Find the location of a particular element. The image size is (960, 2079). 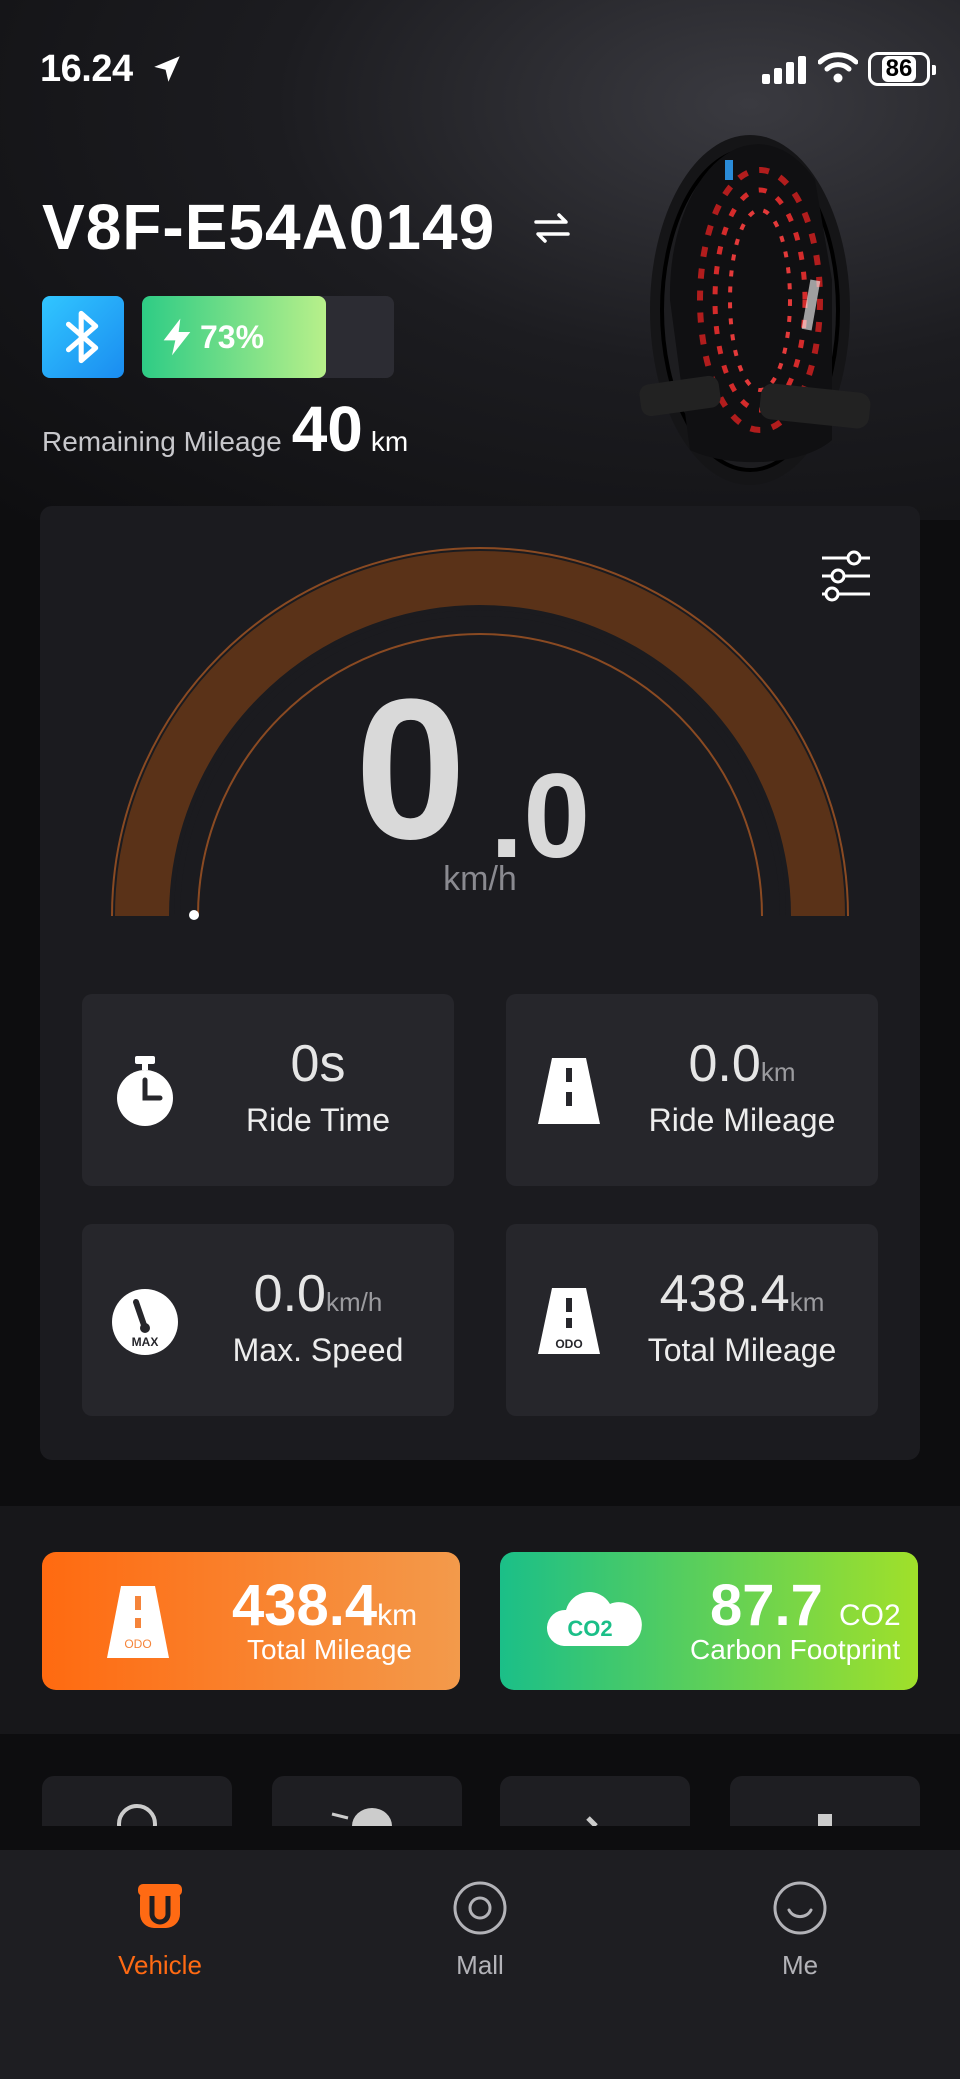

stat-ride-mileage: 0.0km Ride Mileage is located at coordinates (692, 1090).